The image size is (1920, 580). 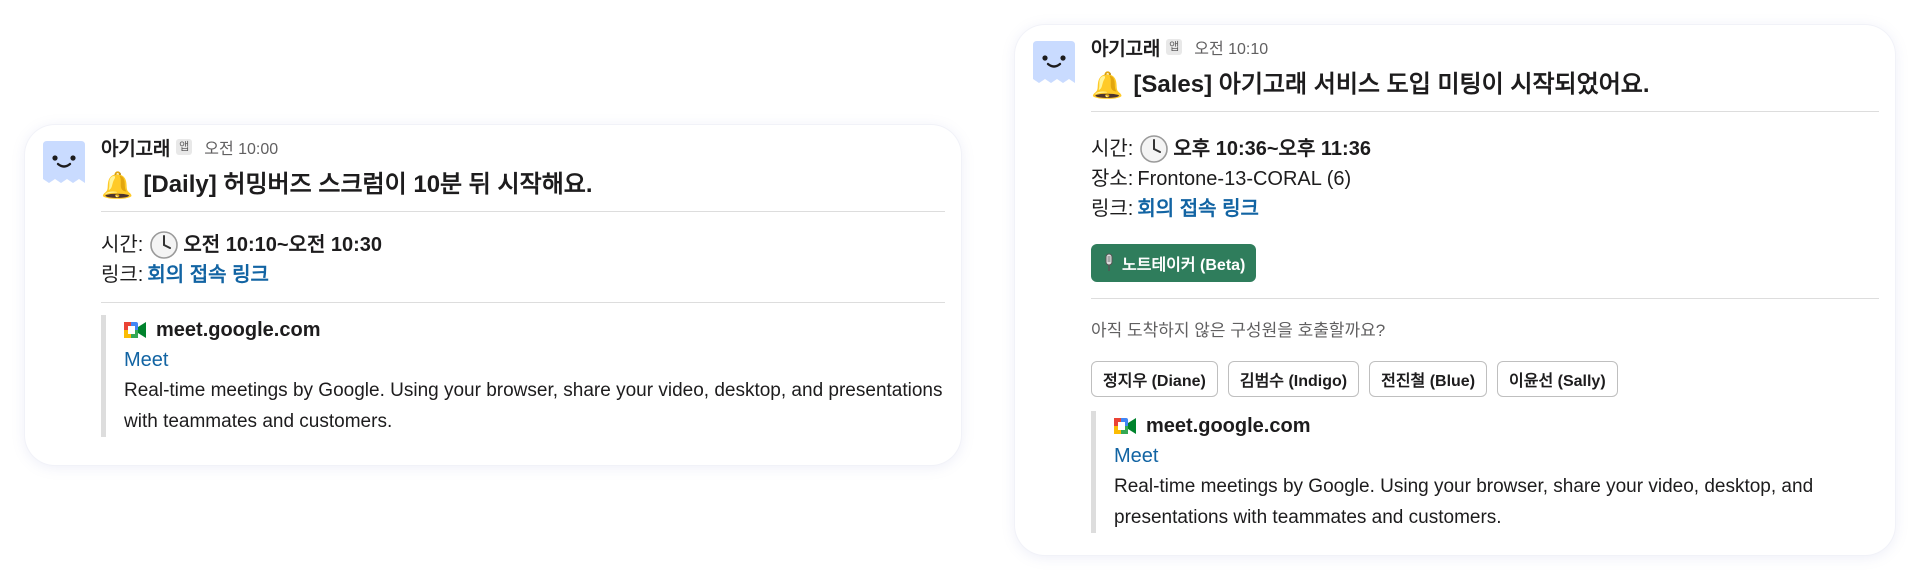 I want to click on message-timestamp: 오전 10:10, so click(x=1231, y=47).